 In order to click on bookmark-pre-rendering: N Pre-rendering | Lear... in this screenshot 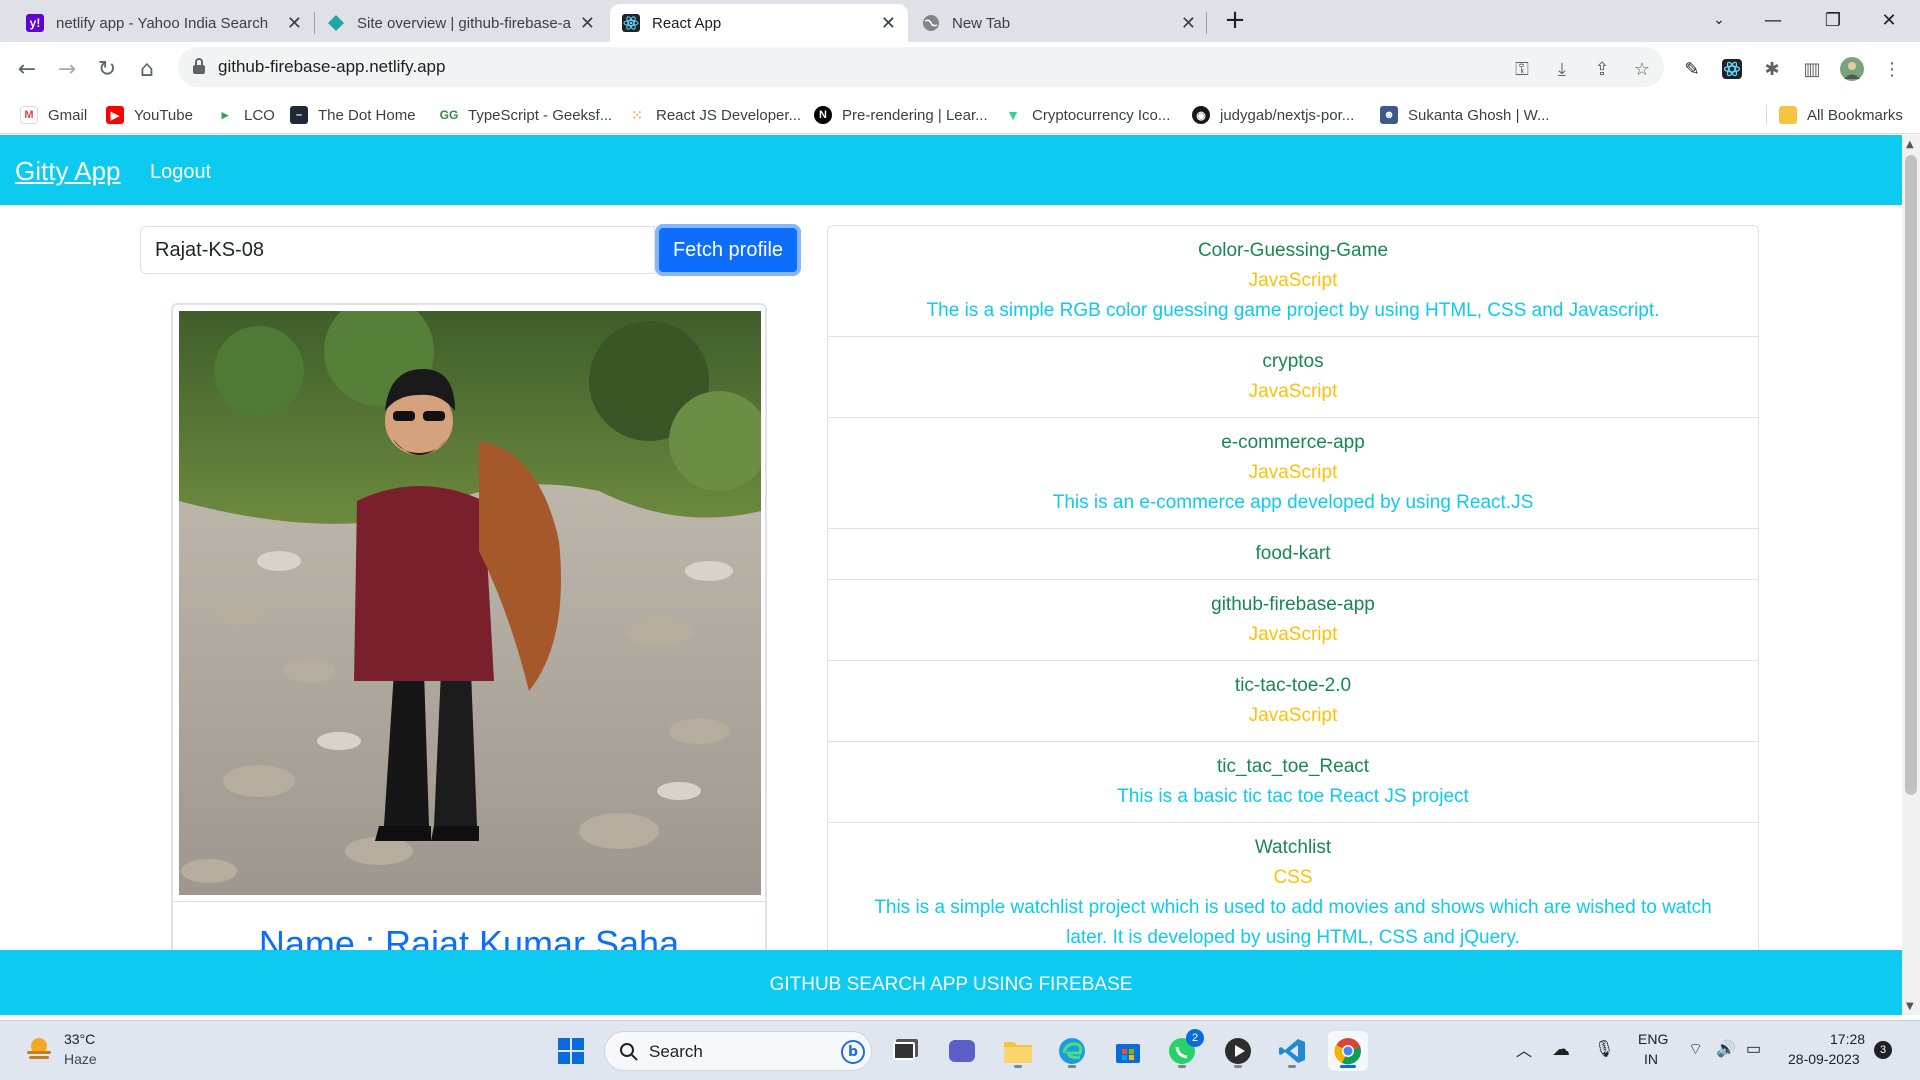, I will do `click(901, 115)`.